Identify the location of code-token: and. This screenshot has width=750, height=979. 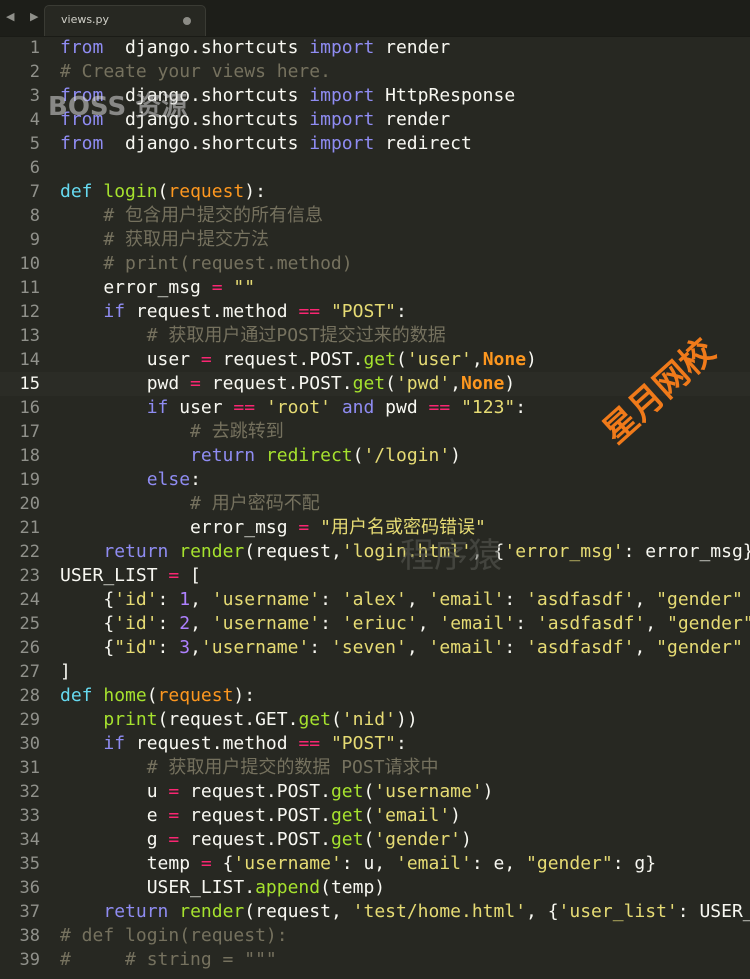
(358, 407).